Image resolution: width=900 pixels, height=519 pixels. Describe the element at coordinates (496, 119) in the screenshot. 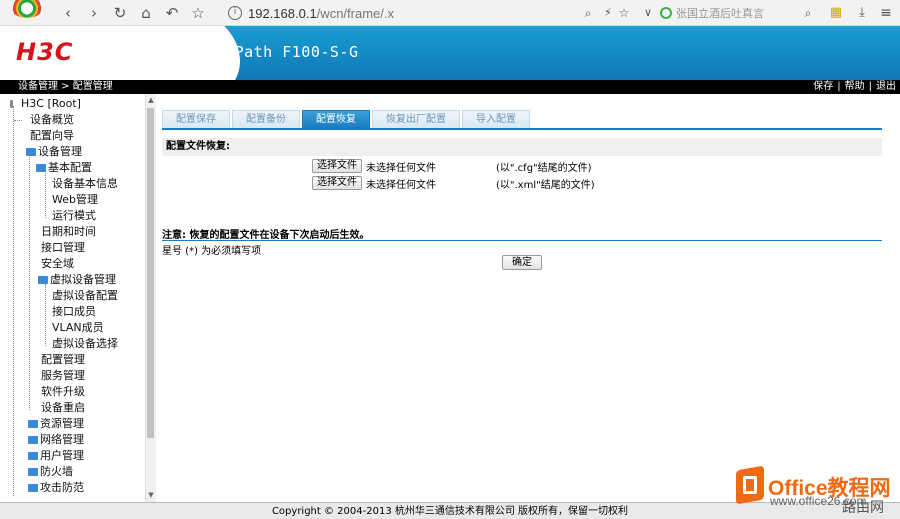

I see `tab-import-config: 导入配置` at that location.